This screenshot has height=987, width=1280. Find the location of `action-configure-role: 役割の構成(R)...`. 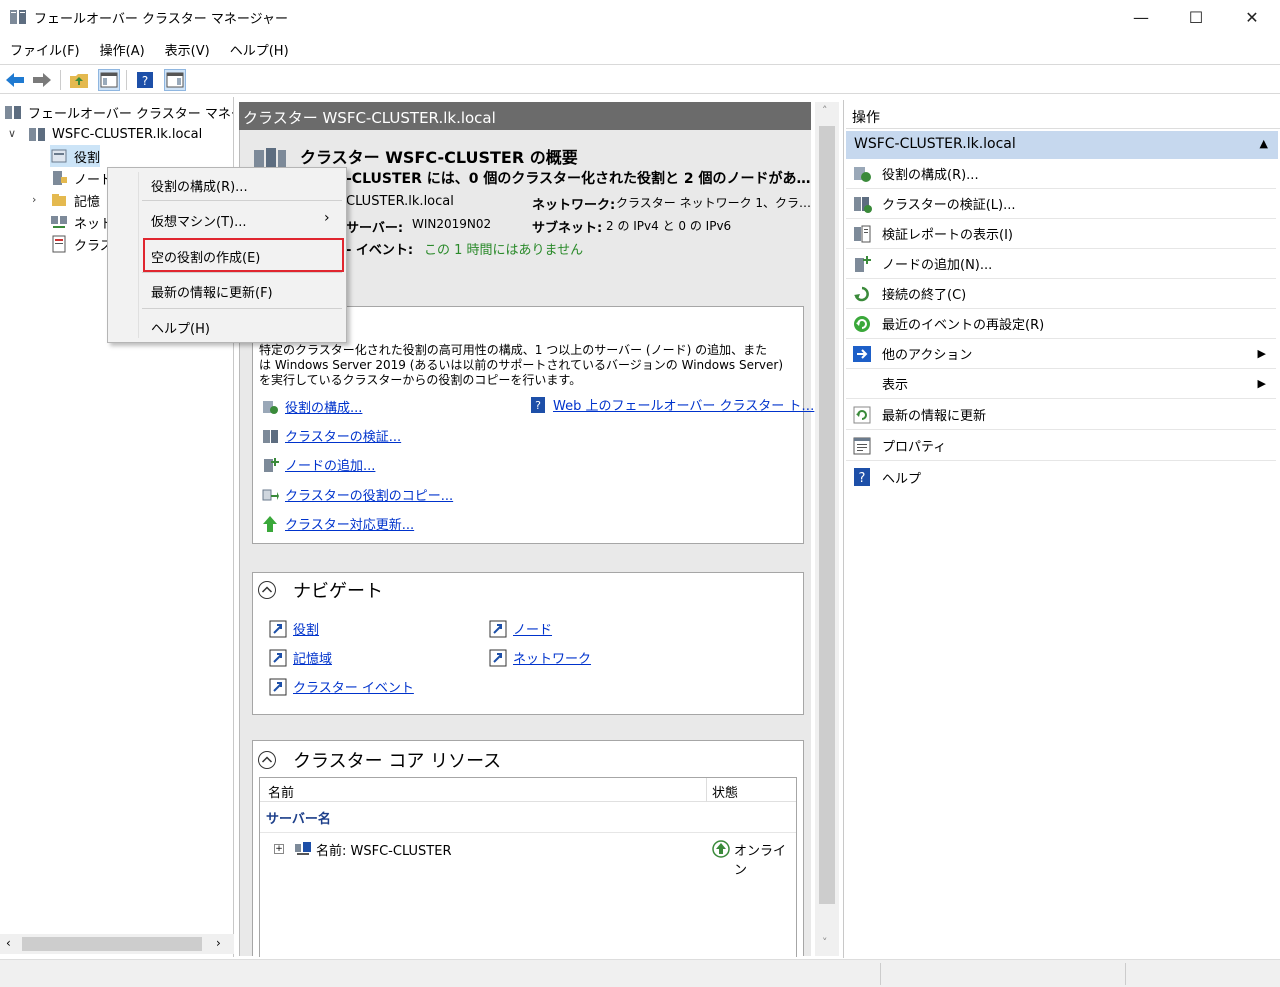

action-configure-role: 役割の構成(R)... is located at coordinates (1061, 174).